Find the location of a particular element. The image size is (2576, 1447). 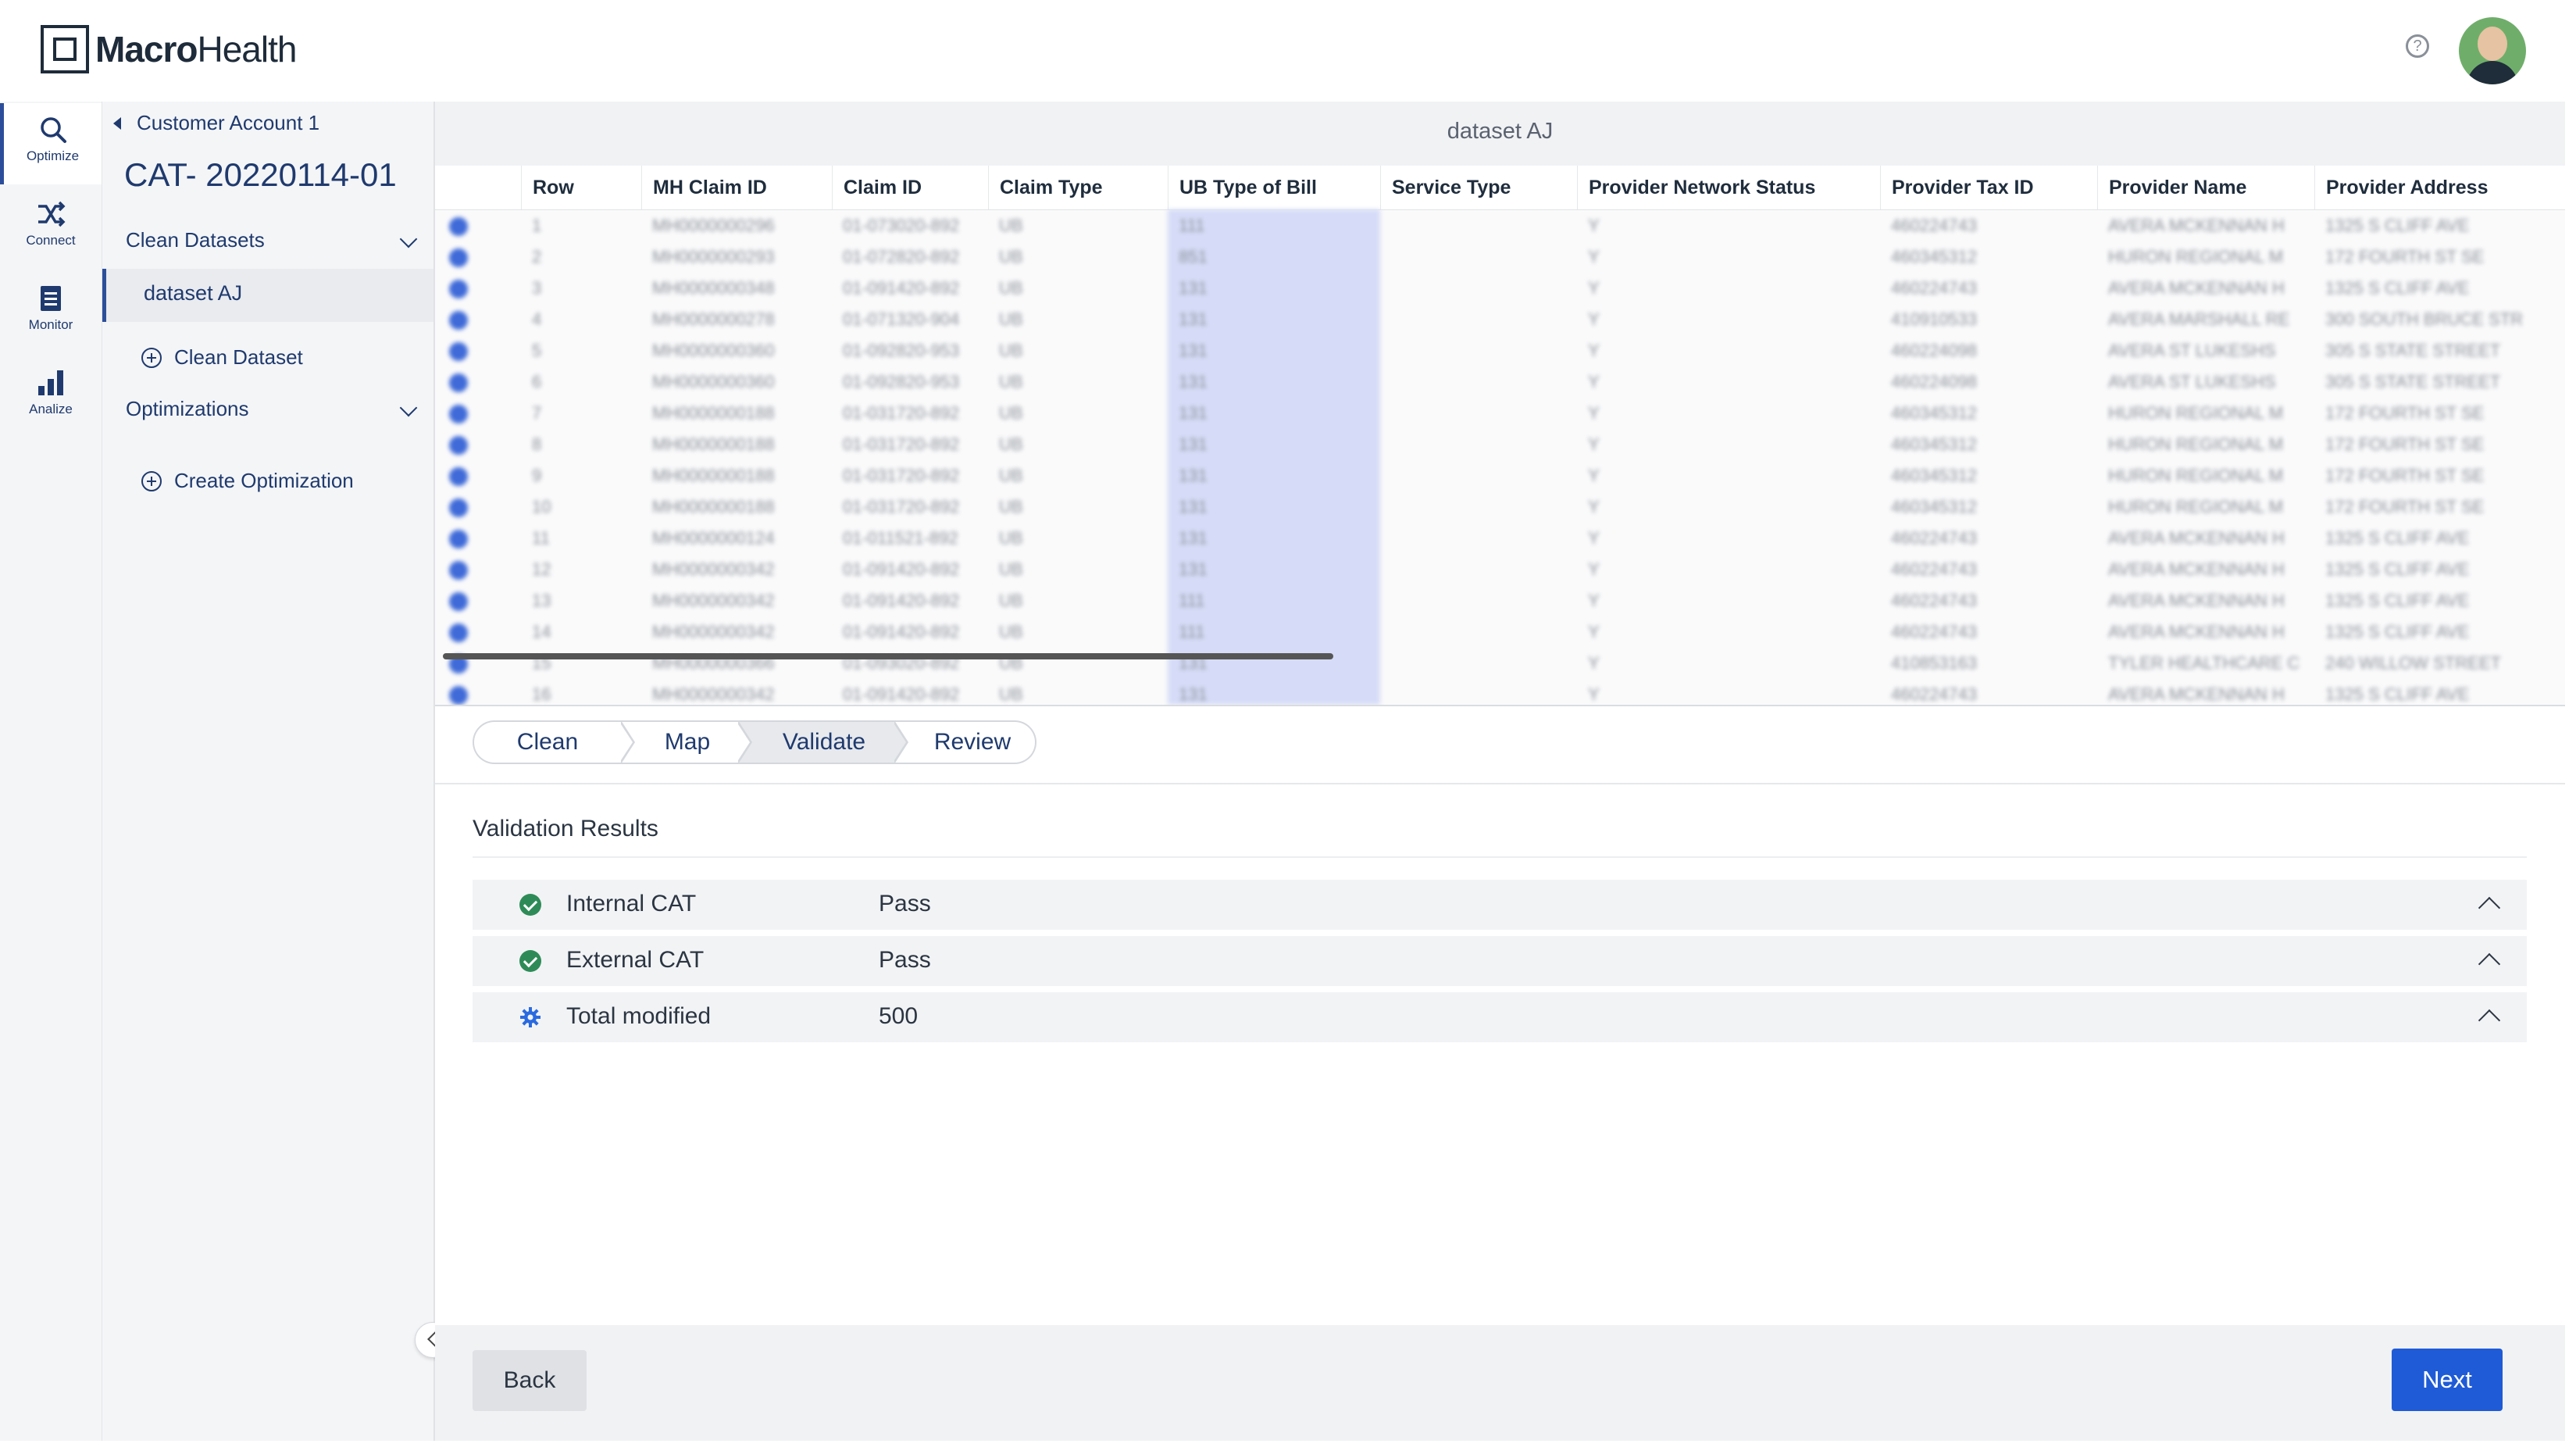

add-clean-dataset-button: Clean Dataset is located at coordinates (222, 357).